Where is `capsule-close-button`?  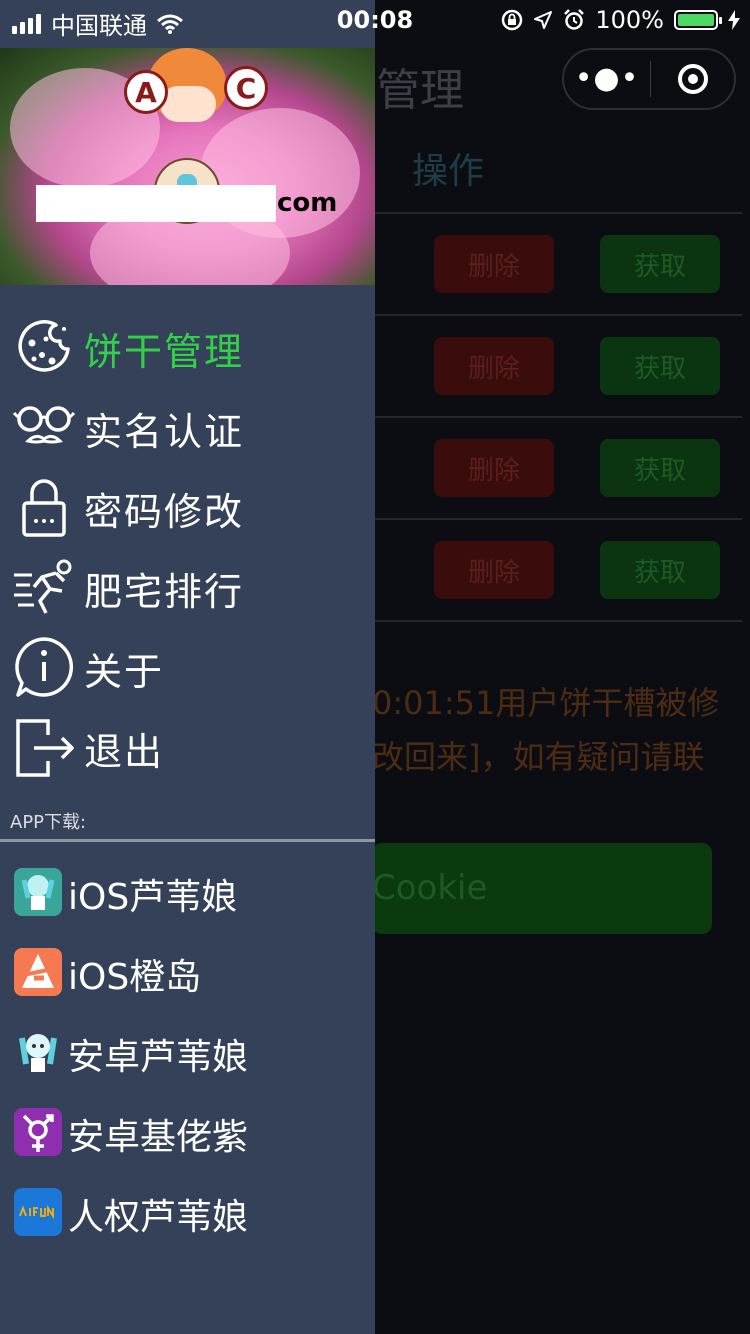
capsule-close-button is located at coordinates (692, 79).